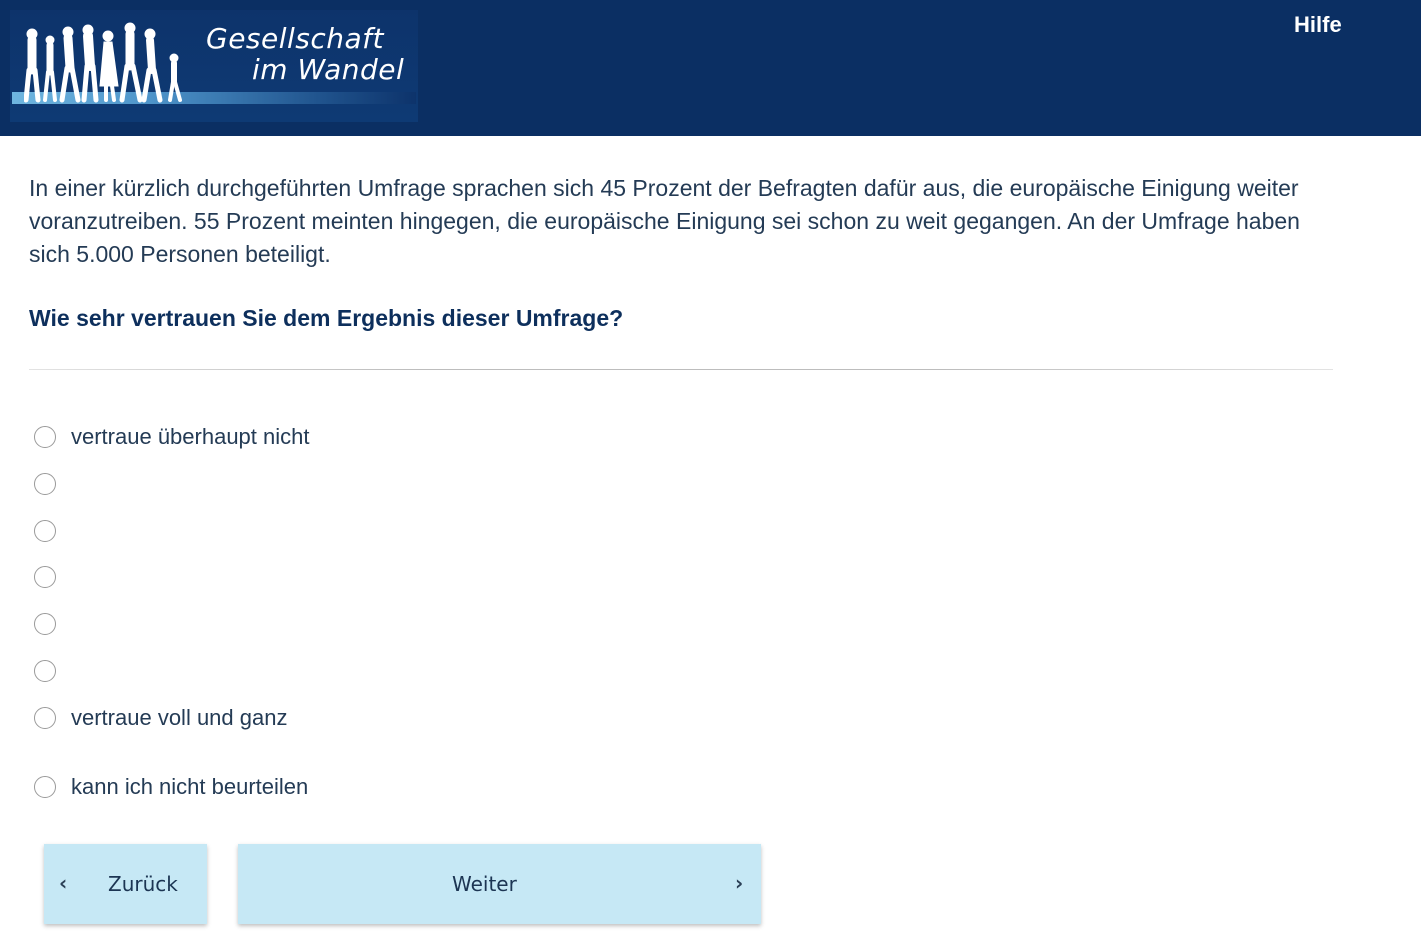 The height and width of the screenshot is (952, 1421). I want to click on back-button-label: Zurück, so click(143, 884).